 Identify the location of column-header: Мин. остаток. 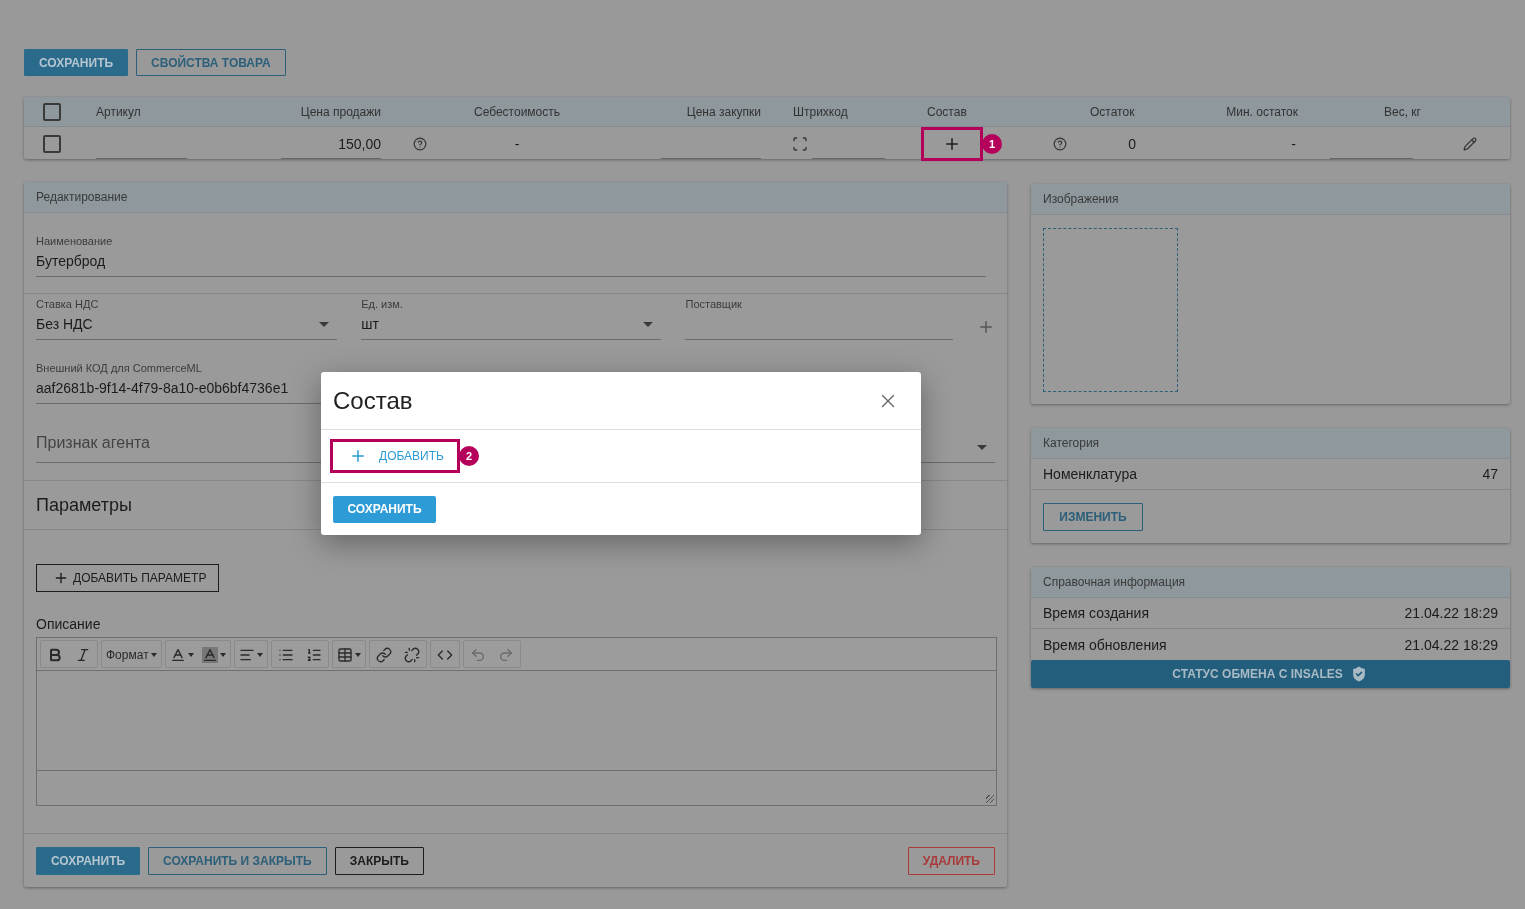
(1262, 111).